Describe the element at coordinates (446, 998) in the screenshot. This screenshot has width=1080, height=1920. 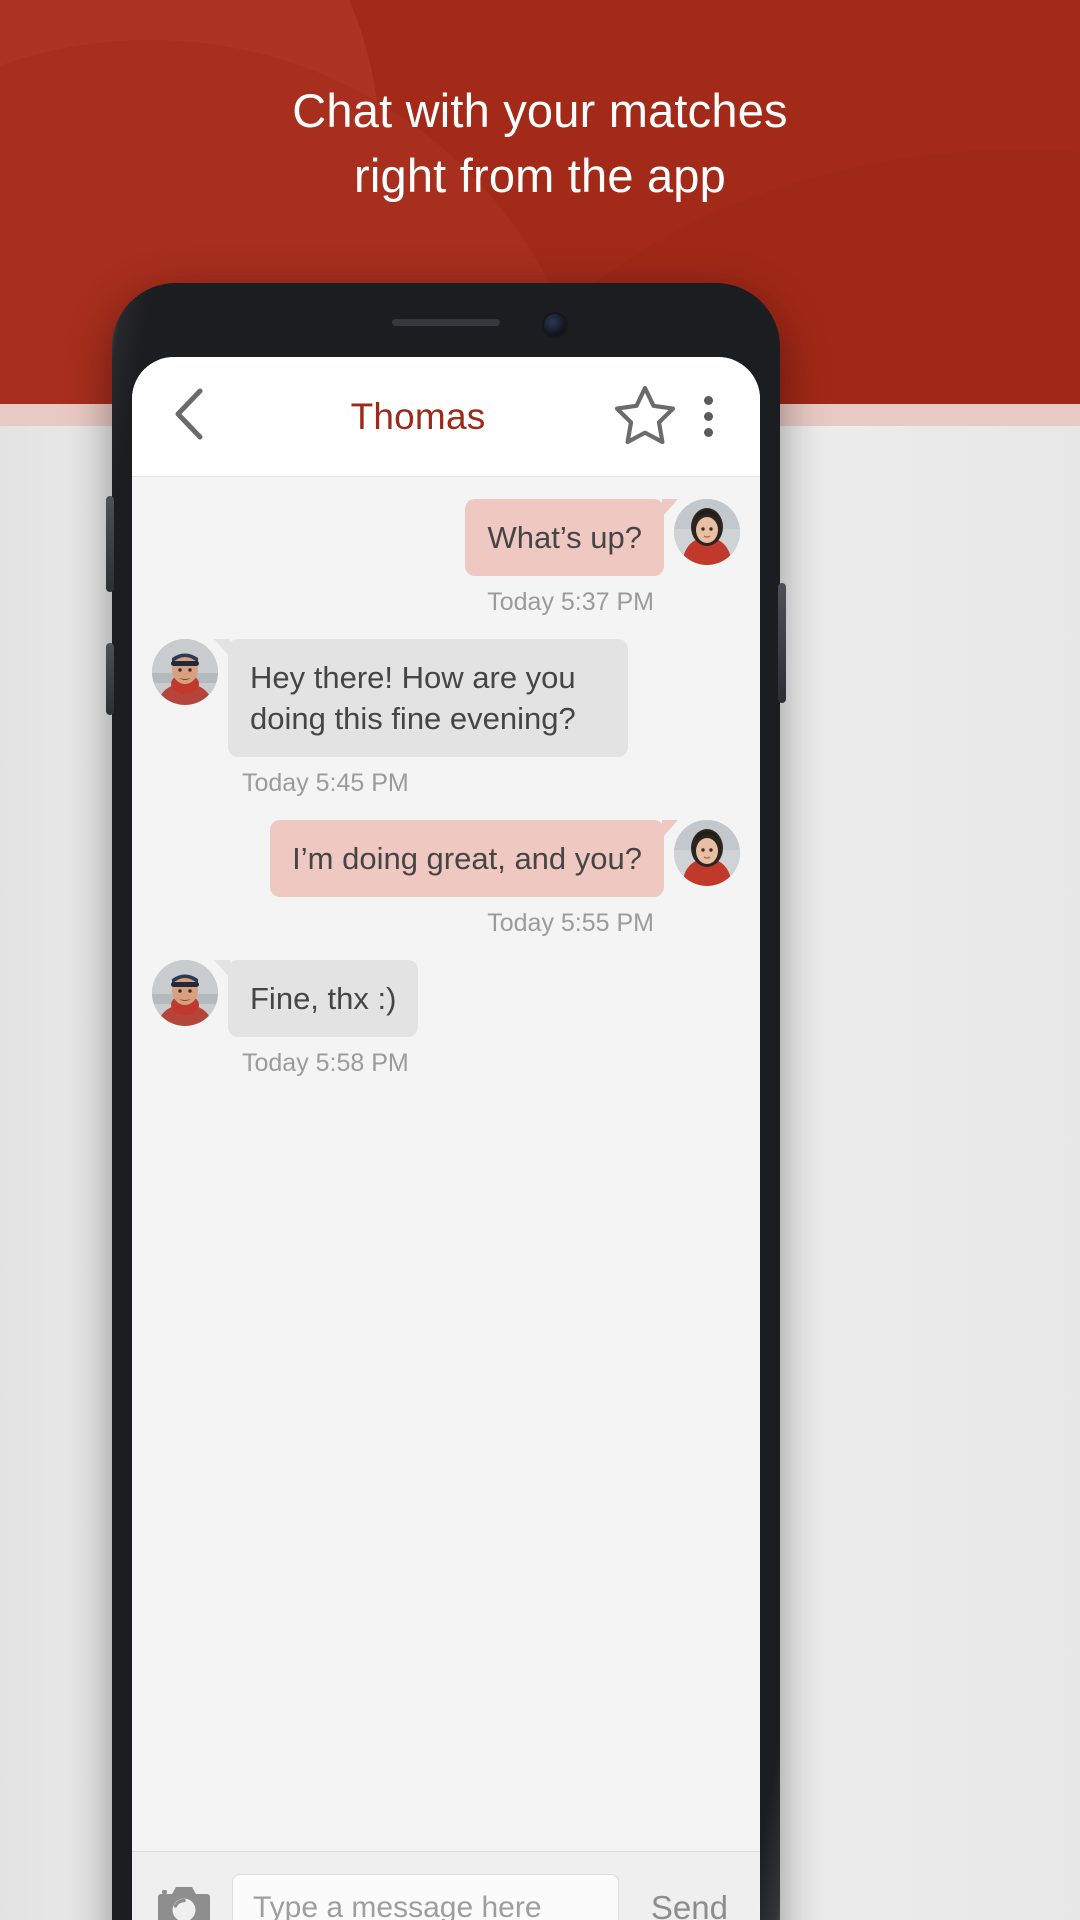
I see `message-row: Fine, thx :)` at that location.